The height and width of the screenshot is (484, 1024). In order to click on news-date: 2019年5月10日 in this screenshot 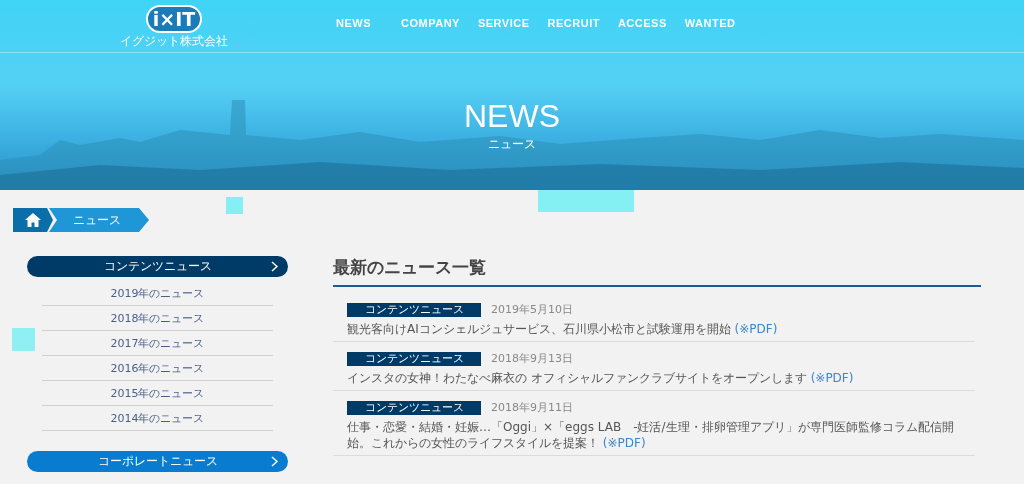, I will do `click(532, 309)`.